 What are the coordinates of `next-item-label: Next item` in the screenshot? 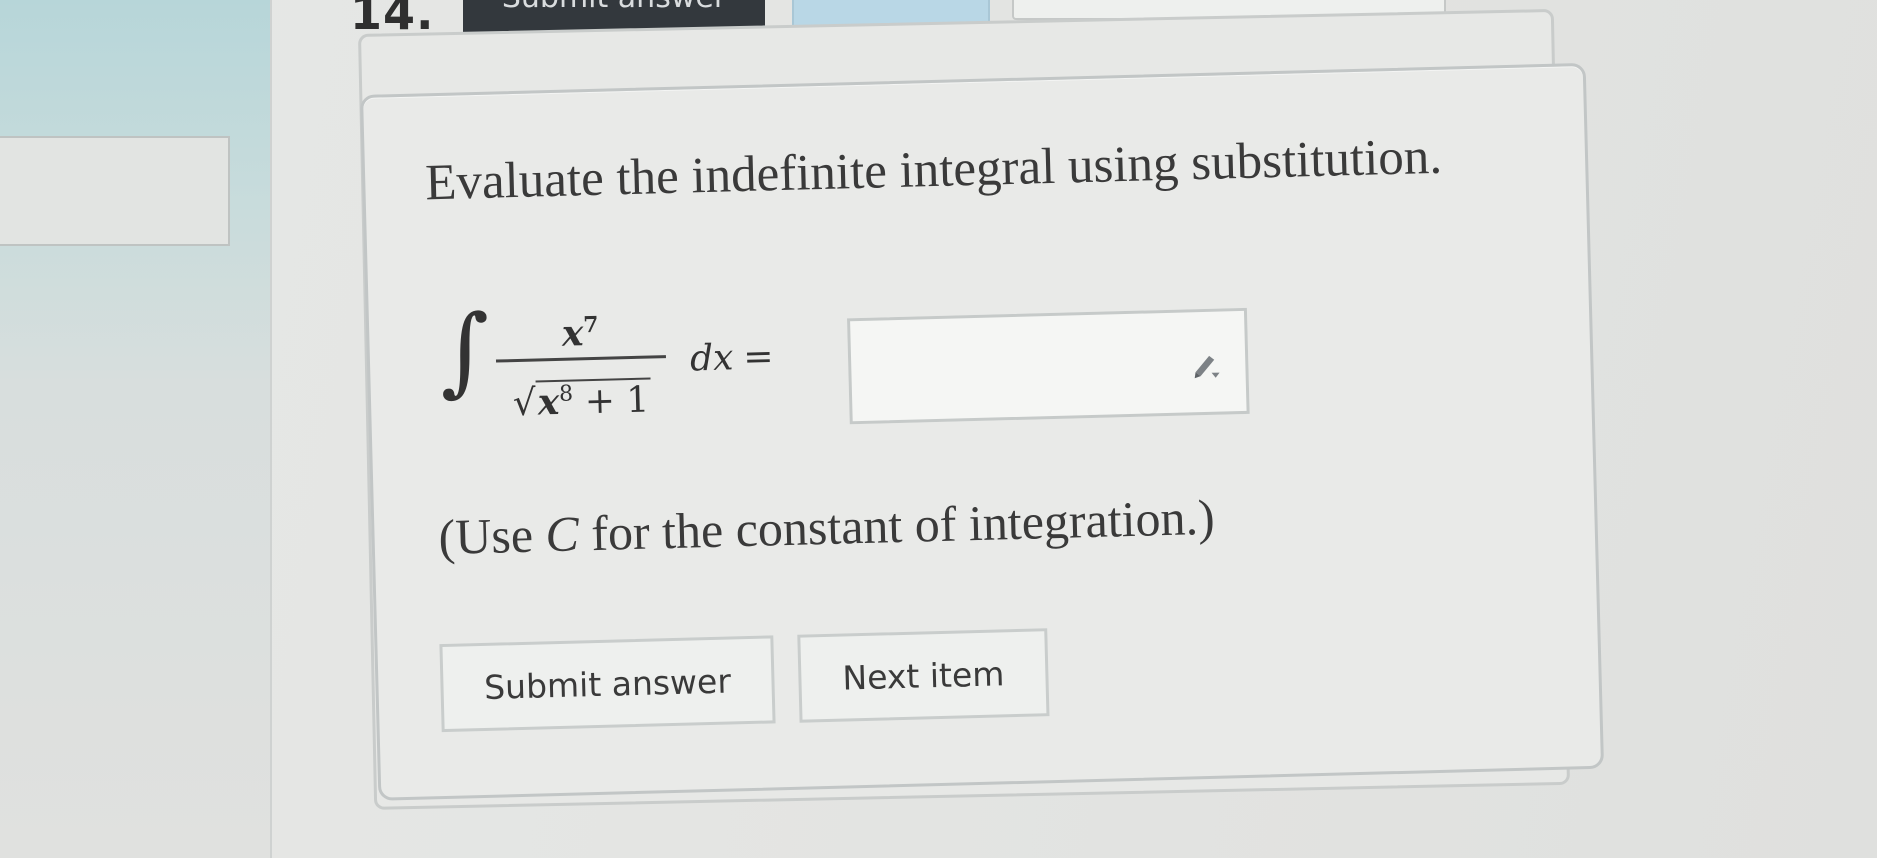 It's located at (923, 675).